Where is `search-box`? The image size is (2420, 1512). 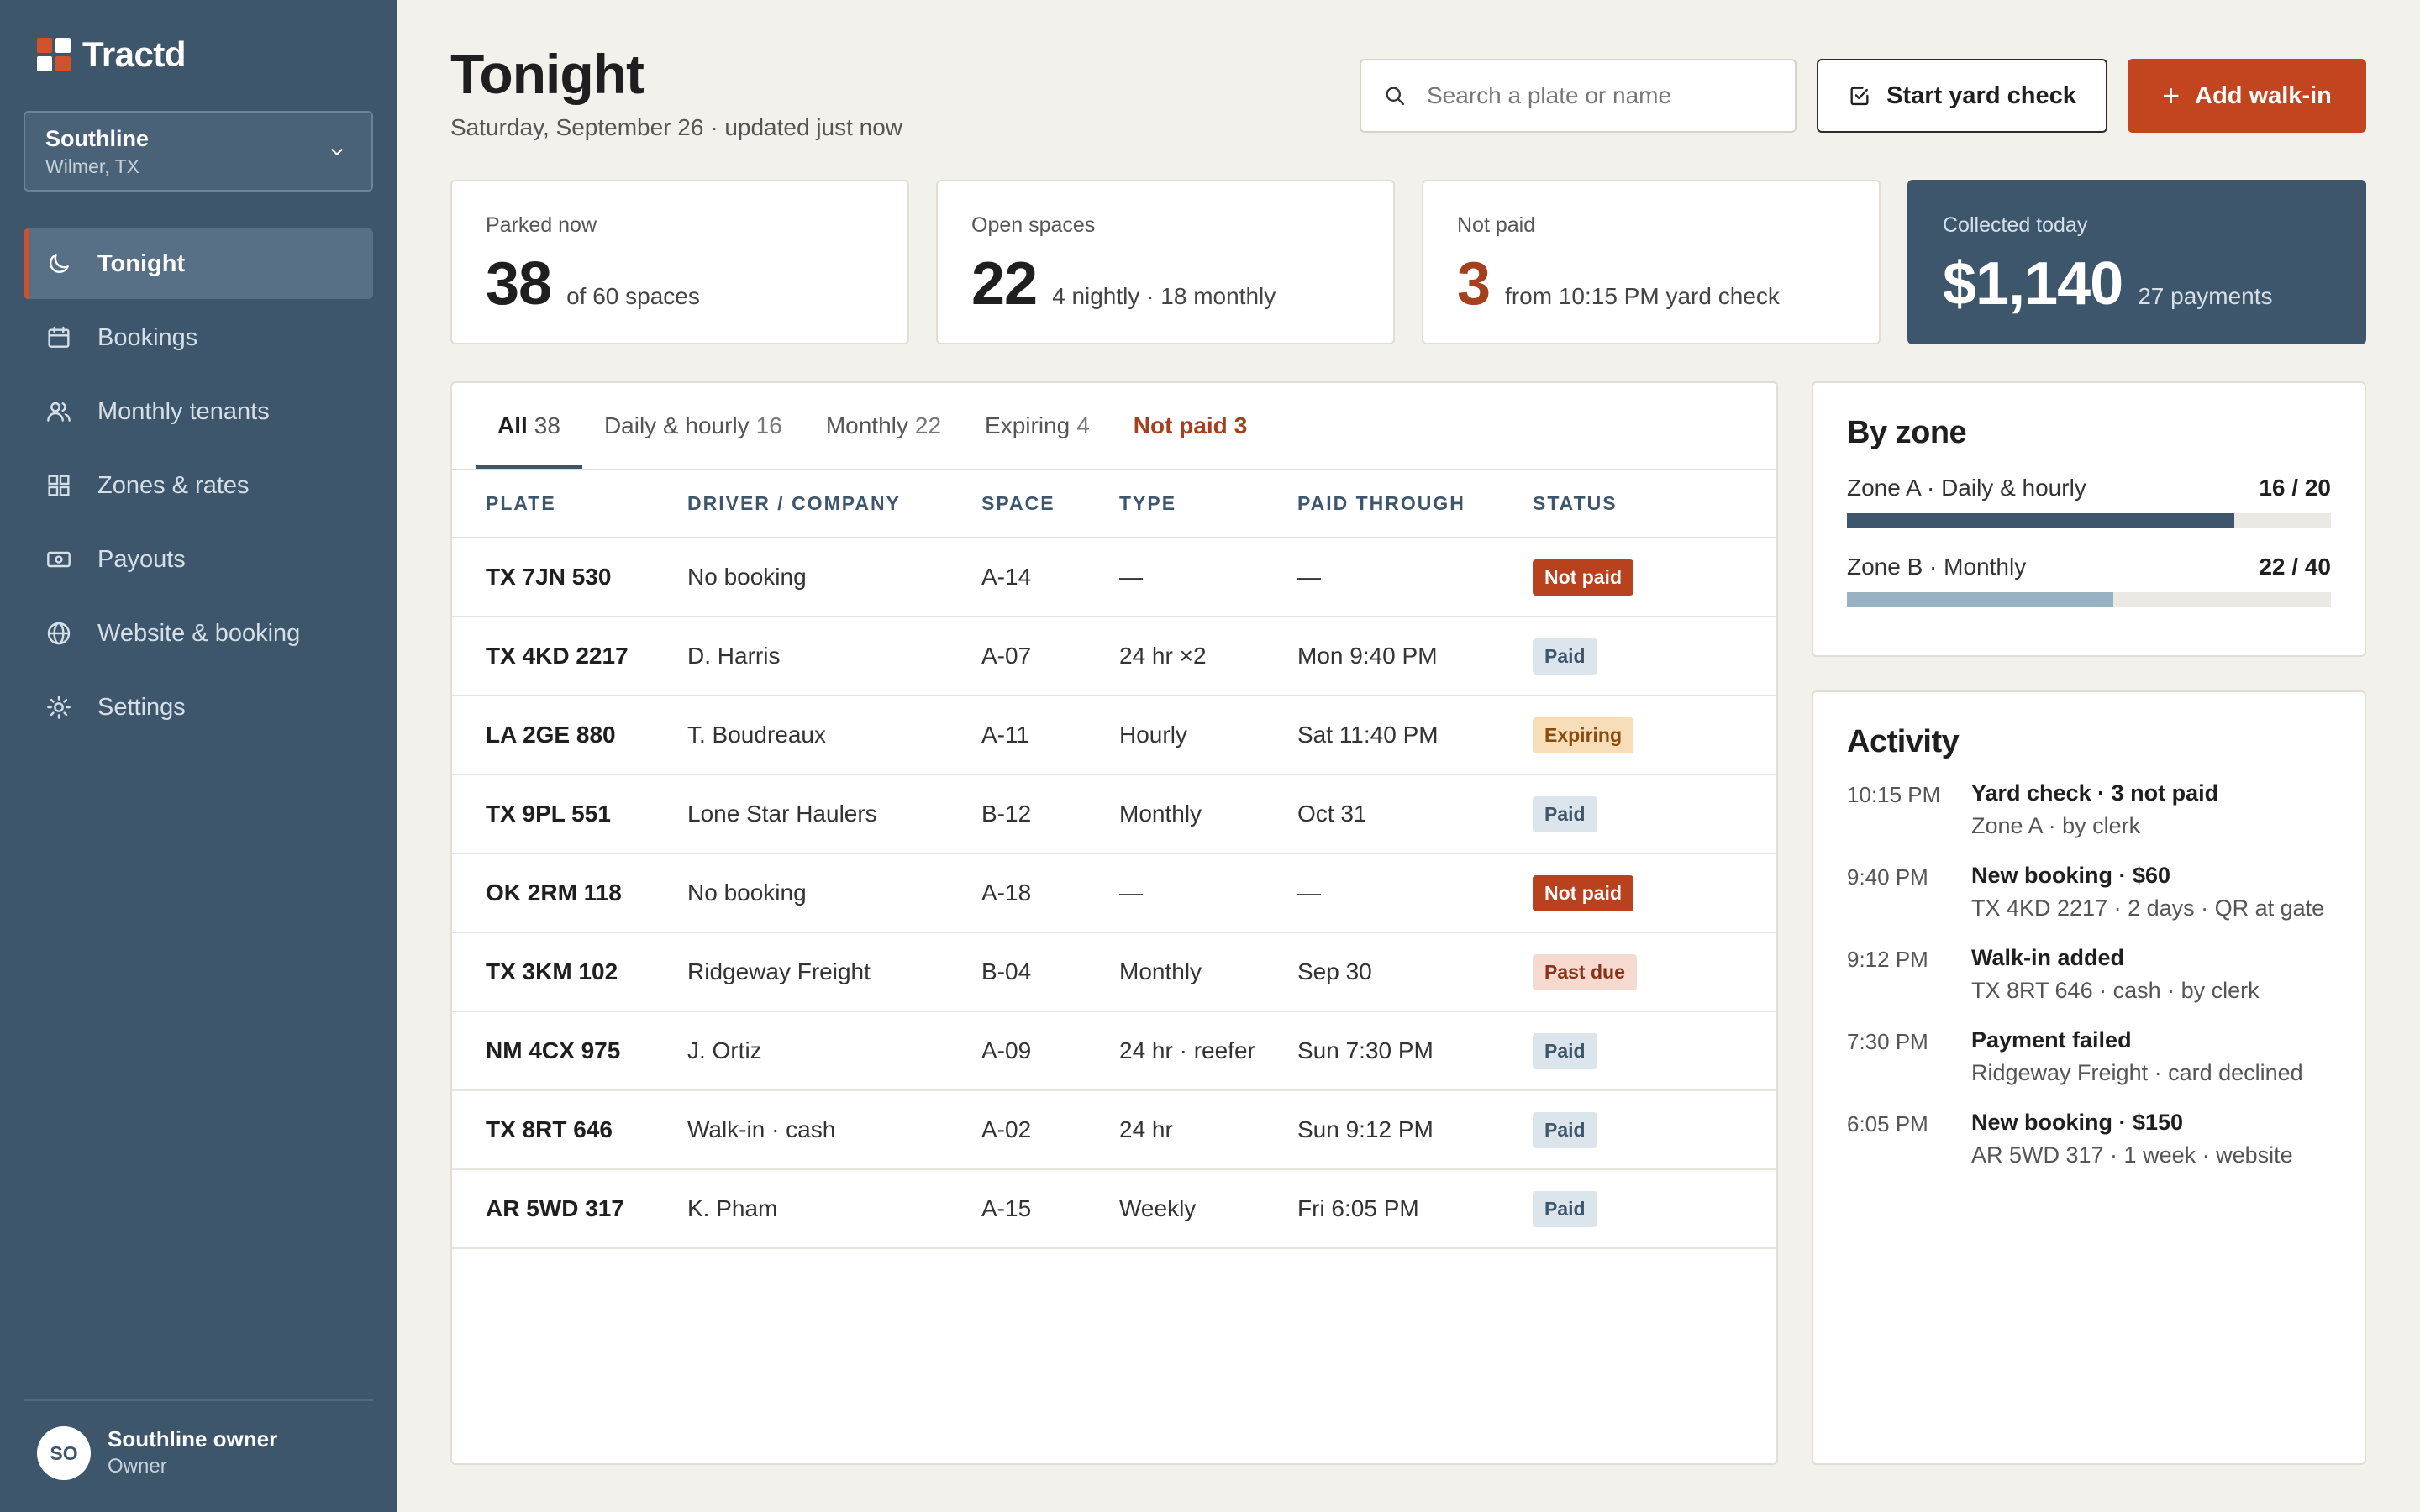
search-box is located at coordinates (1578, 96).